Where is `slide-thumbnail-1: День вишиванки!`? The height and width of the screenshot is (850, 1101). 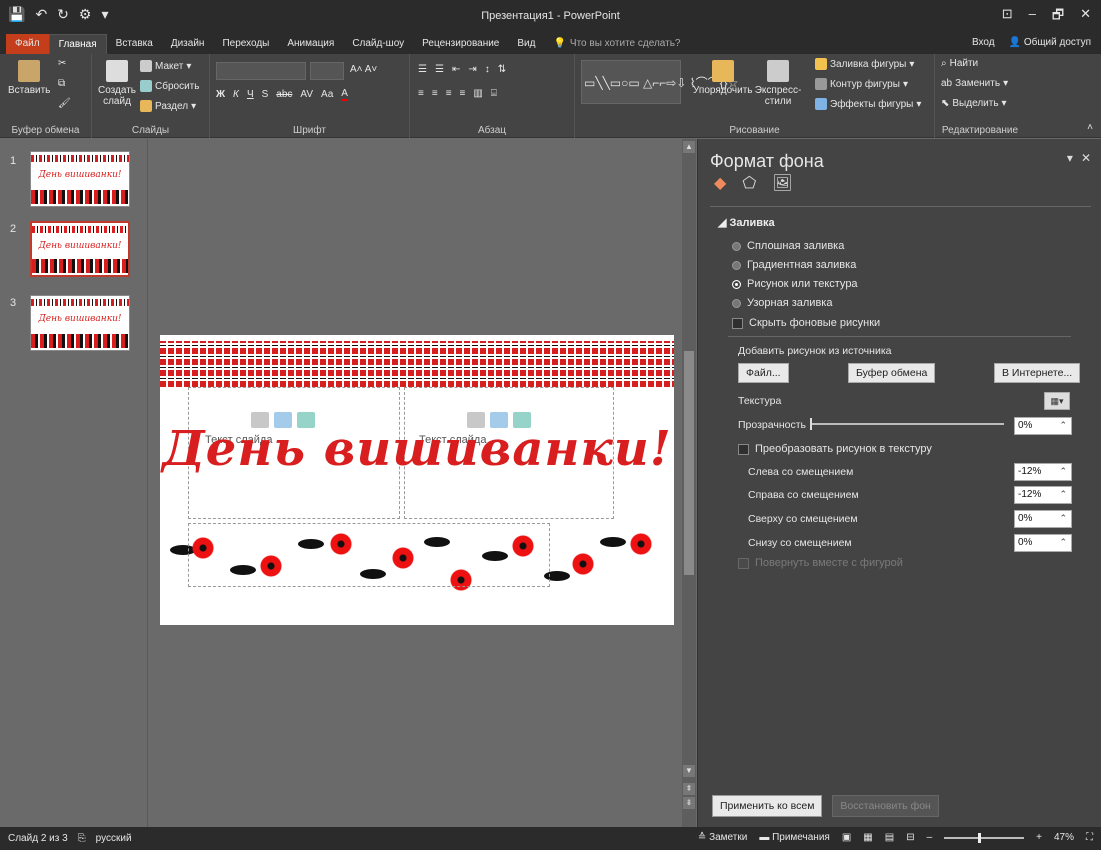
slide-thumbnail-1: День вишиванки! is located at coordinates (80, 179).